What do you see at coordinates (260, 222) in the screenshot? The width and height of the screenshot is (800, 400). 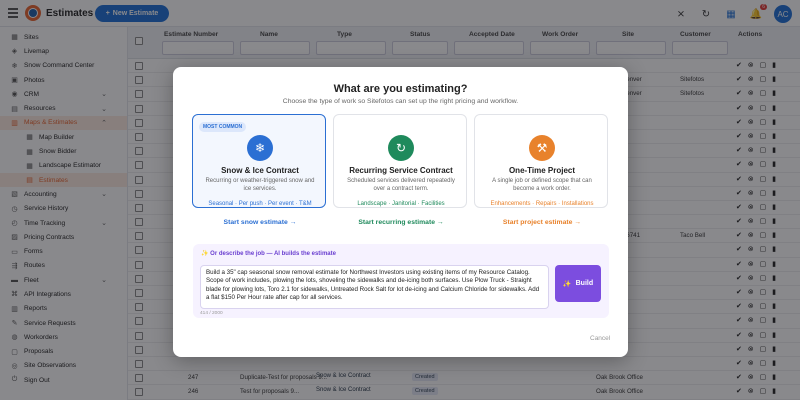 I see `start-snow-estimate-link: Start snow estimate →` at bounding box center [260, 222].